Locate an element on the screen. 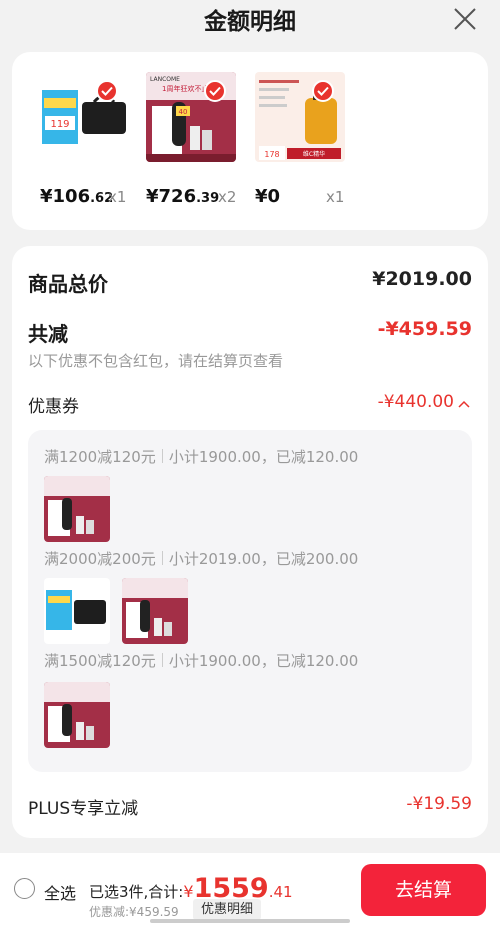  product-1-badge-text: 119 is located at coordinates (59, 124).